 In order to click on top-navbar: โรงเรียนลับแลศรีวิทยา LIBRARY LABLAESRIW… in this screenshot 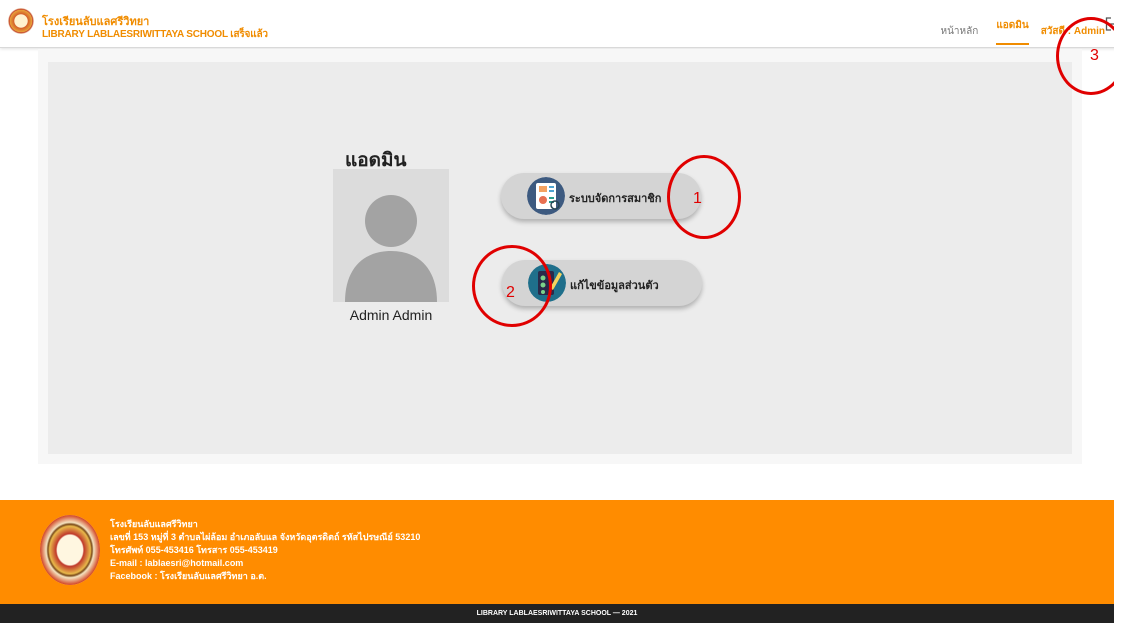, I will do `click(568, 24)`.